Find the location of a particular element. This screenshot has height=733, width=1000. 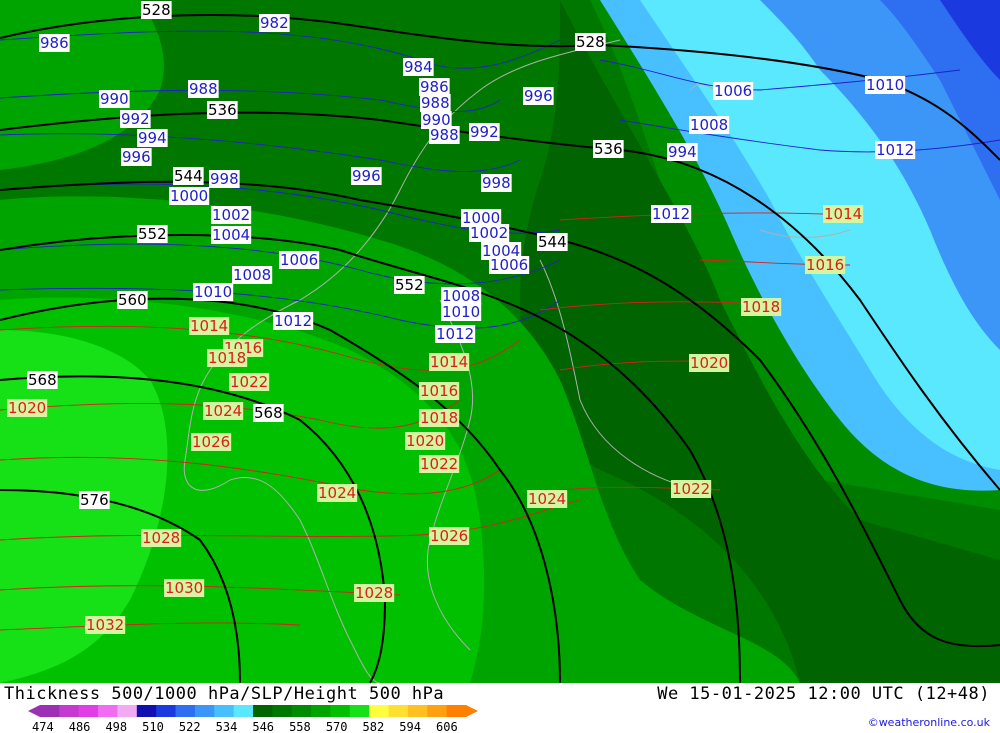

scale-tick-label: 498 is located at coordinates (116, 726).